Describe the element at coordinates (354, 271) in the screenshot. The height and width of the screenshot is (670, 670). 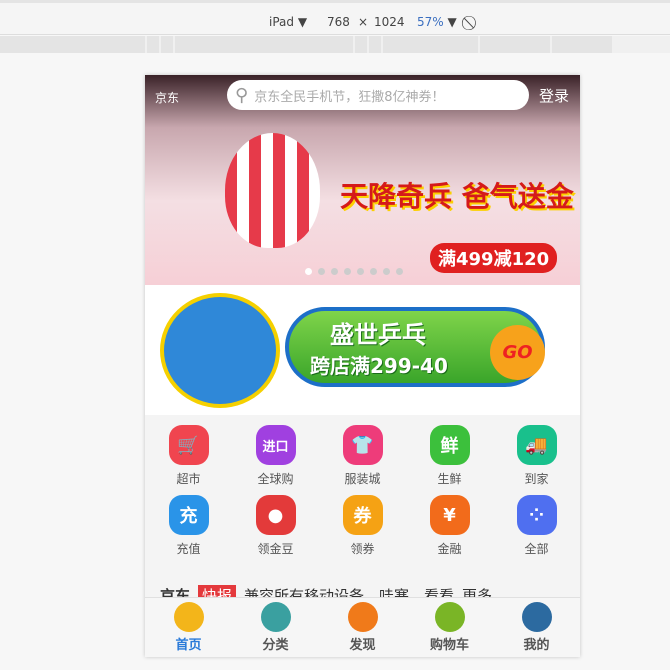
I see `carousel-dots` at that location.